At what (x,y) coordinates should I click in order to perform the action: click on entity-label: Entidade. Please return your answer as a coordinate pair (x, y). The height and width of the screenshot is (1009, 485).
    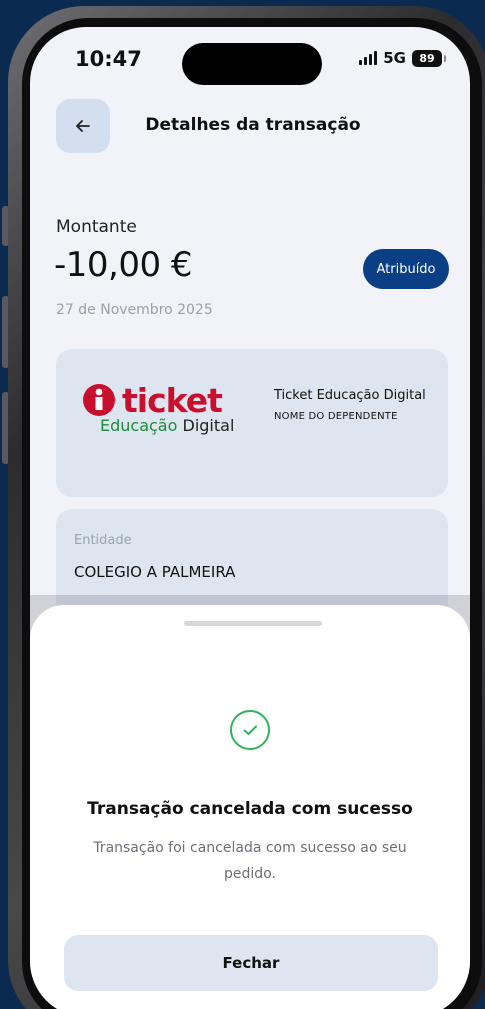
    Looking at the image, I should click on (103, 540).